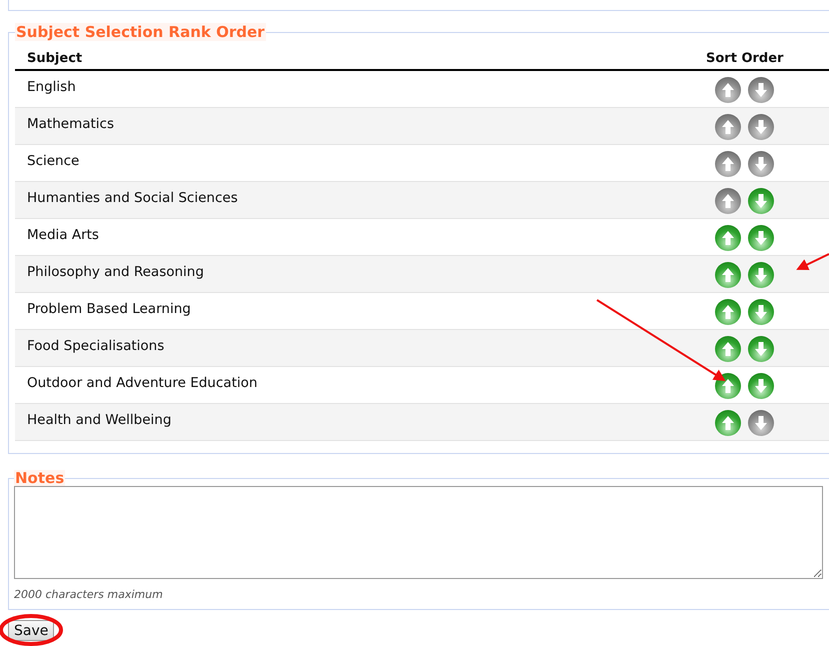  I want to click on notes-field, so click(418, 532).